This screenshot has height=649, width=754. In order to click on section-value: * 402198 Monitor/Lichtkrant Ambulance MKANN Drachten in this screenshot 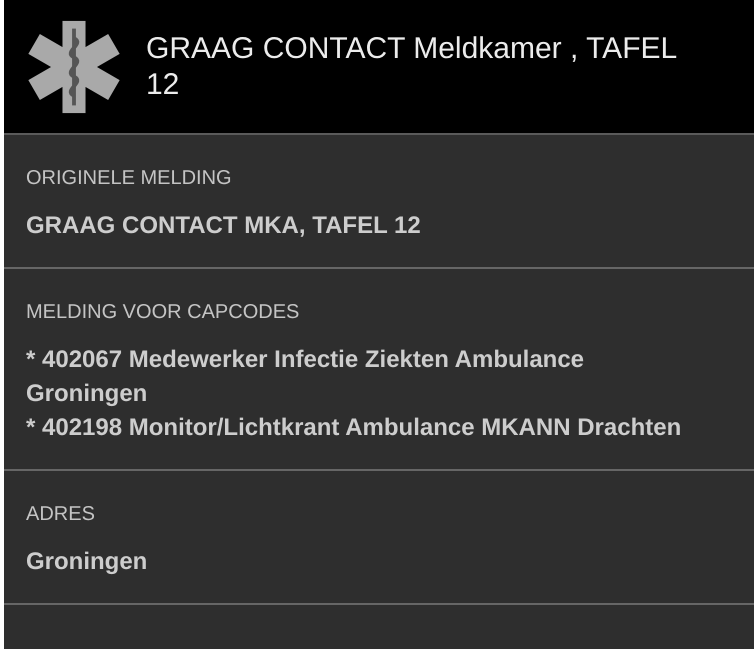, I will do `click(354, 428)`.